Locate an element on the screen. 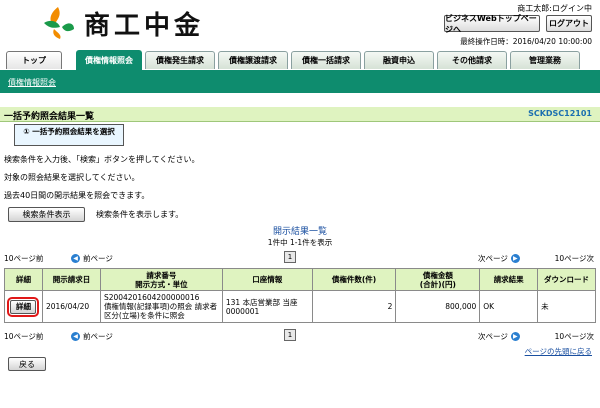  column-header: ダウンロード is located at coordinates (566, 279).